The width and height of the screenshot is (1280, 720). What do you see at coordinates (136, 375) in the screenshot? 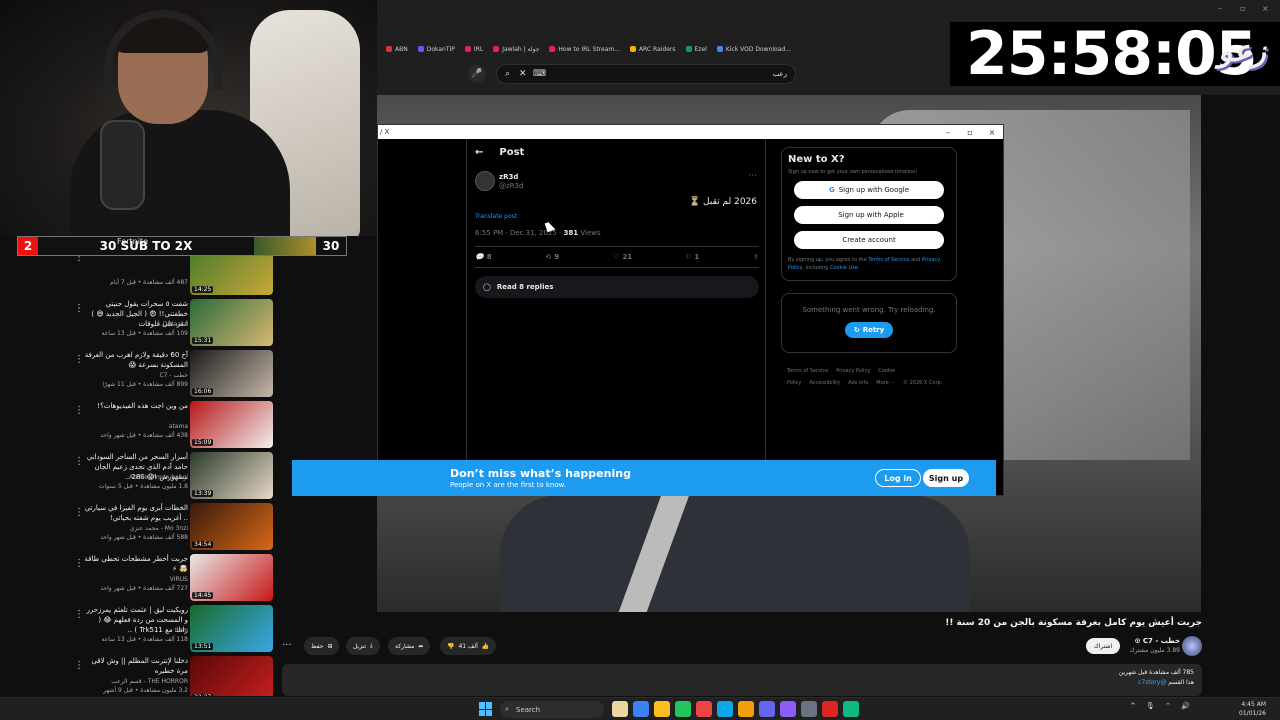
I see `video-item-channel: خطب - C7` at bounding box center [136, 375].